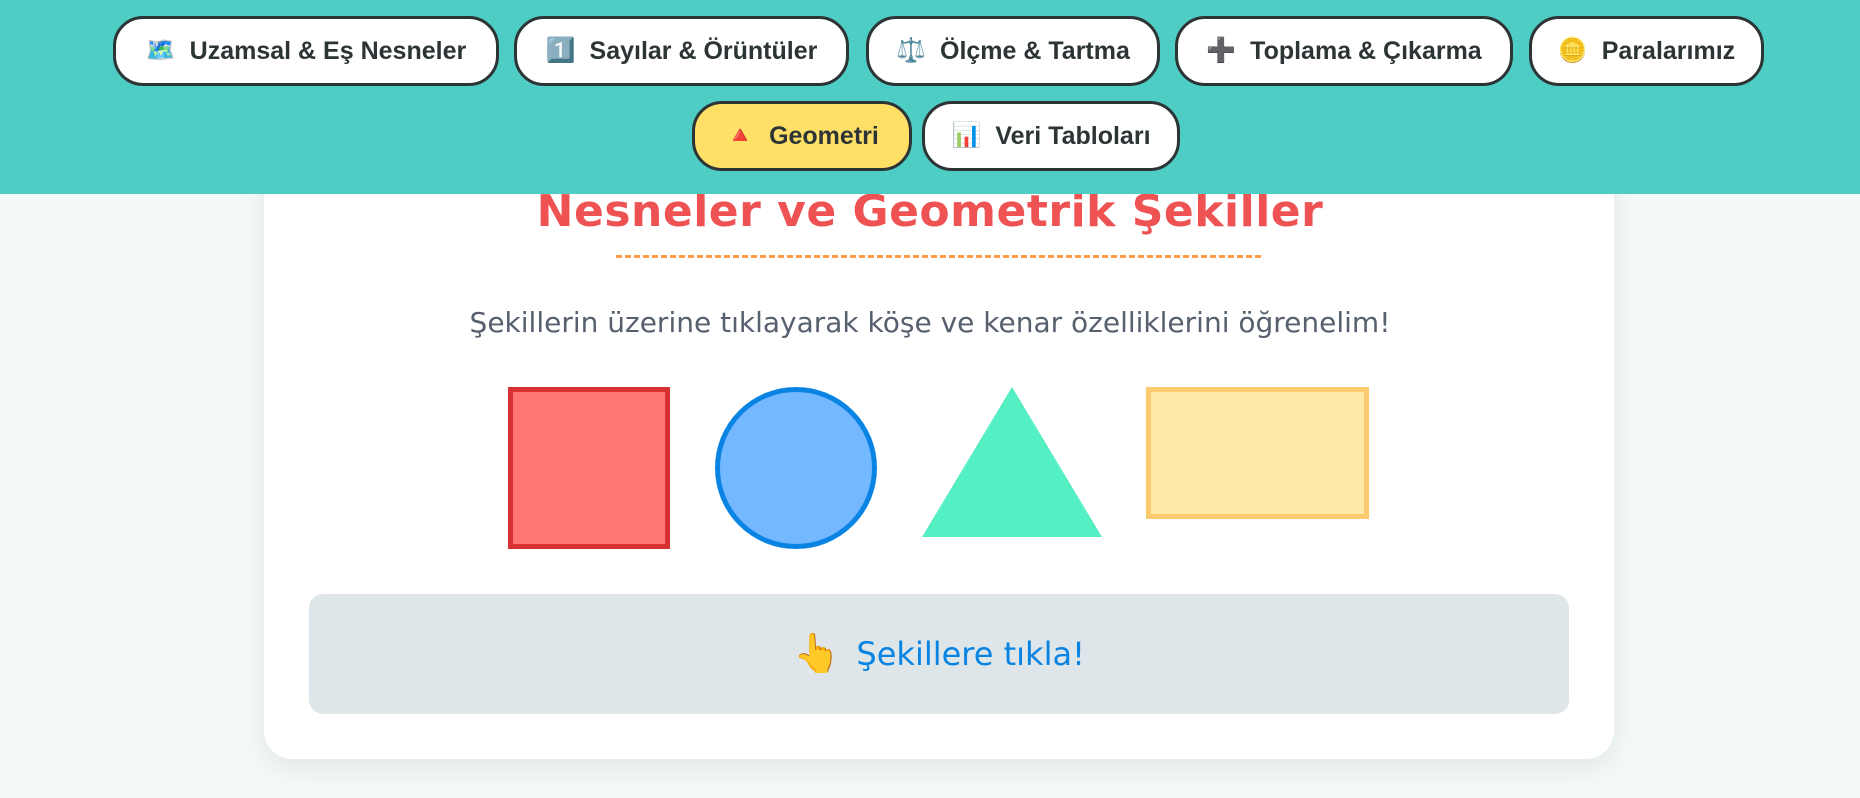 This screenshot has height=798, width=1860. What do you see at coordinates (938, 256) in the screenshot?
I see `title-underline` at bounding box center [938, 256].